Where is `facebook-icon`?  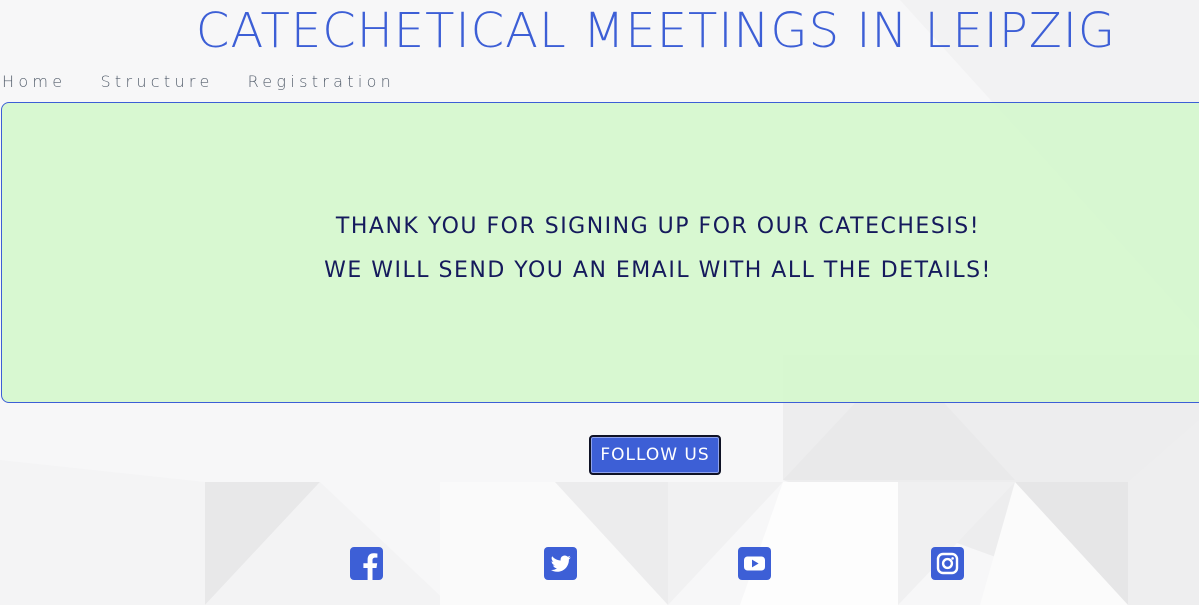
facebook-icon is located at coordinates (366, 563).